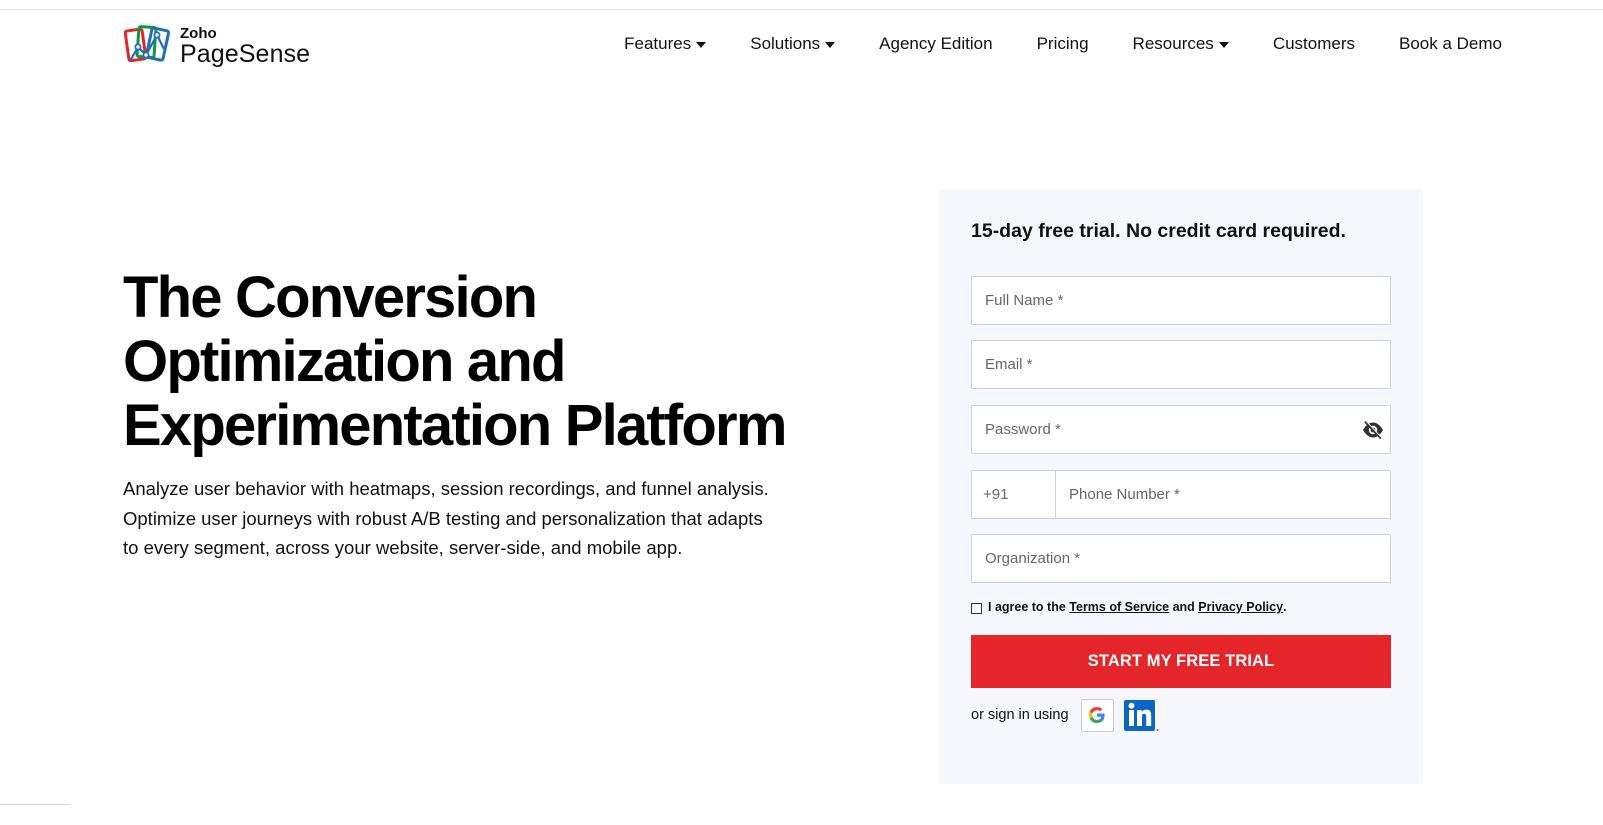 The height and width of the screenshot is (825, 1603). What do you see at coordinates (198, 33) in the screenshot?
I see `logo-company: Zoho` at bounding box center [198, 33].